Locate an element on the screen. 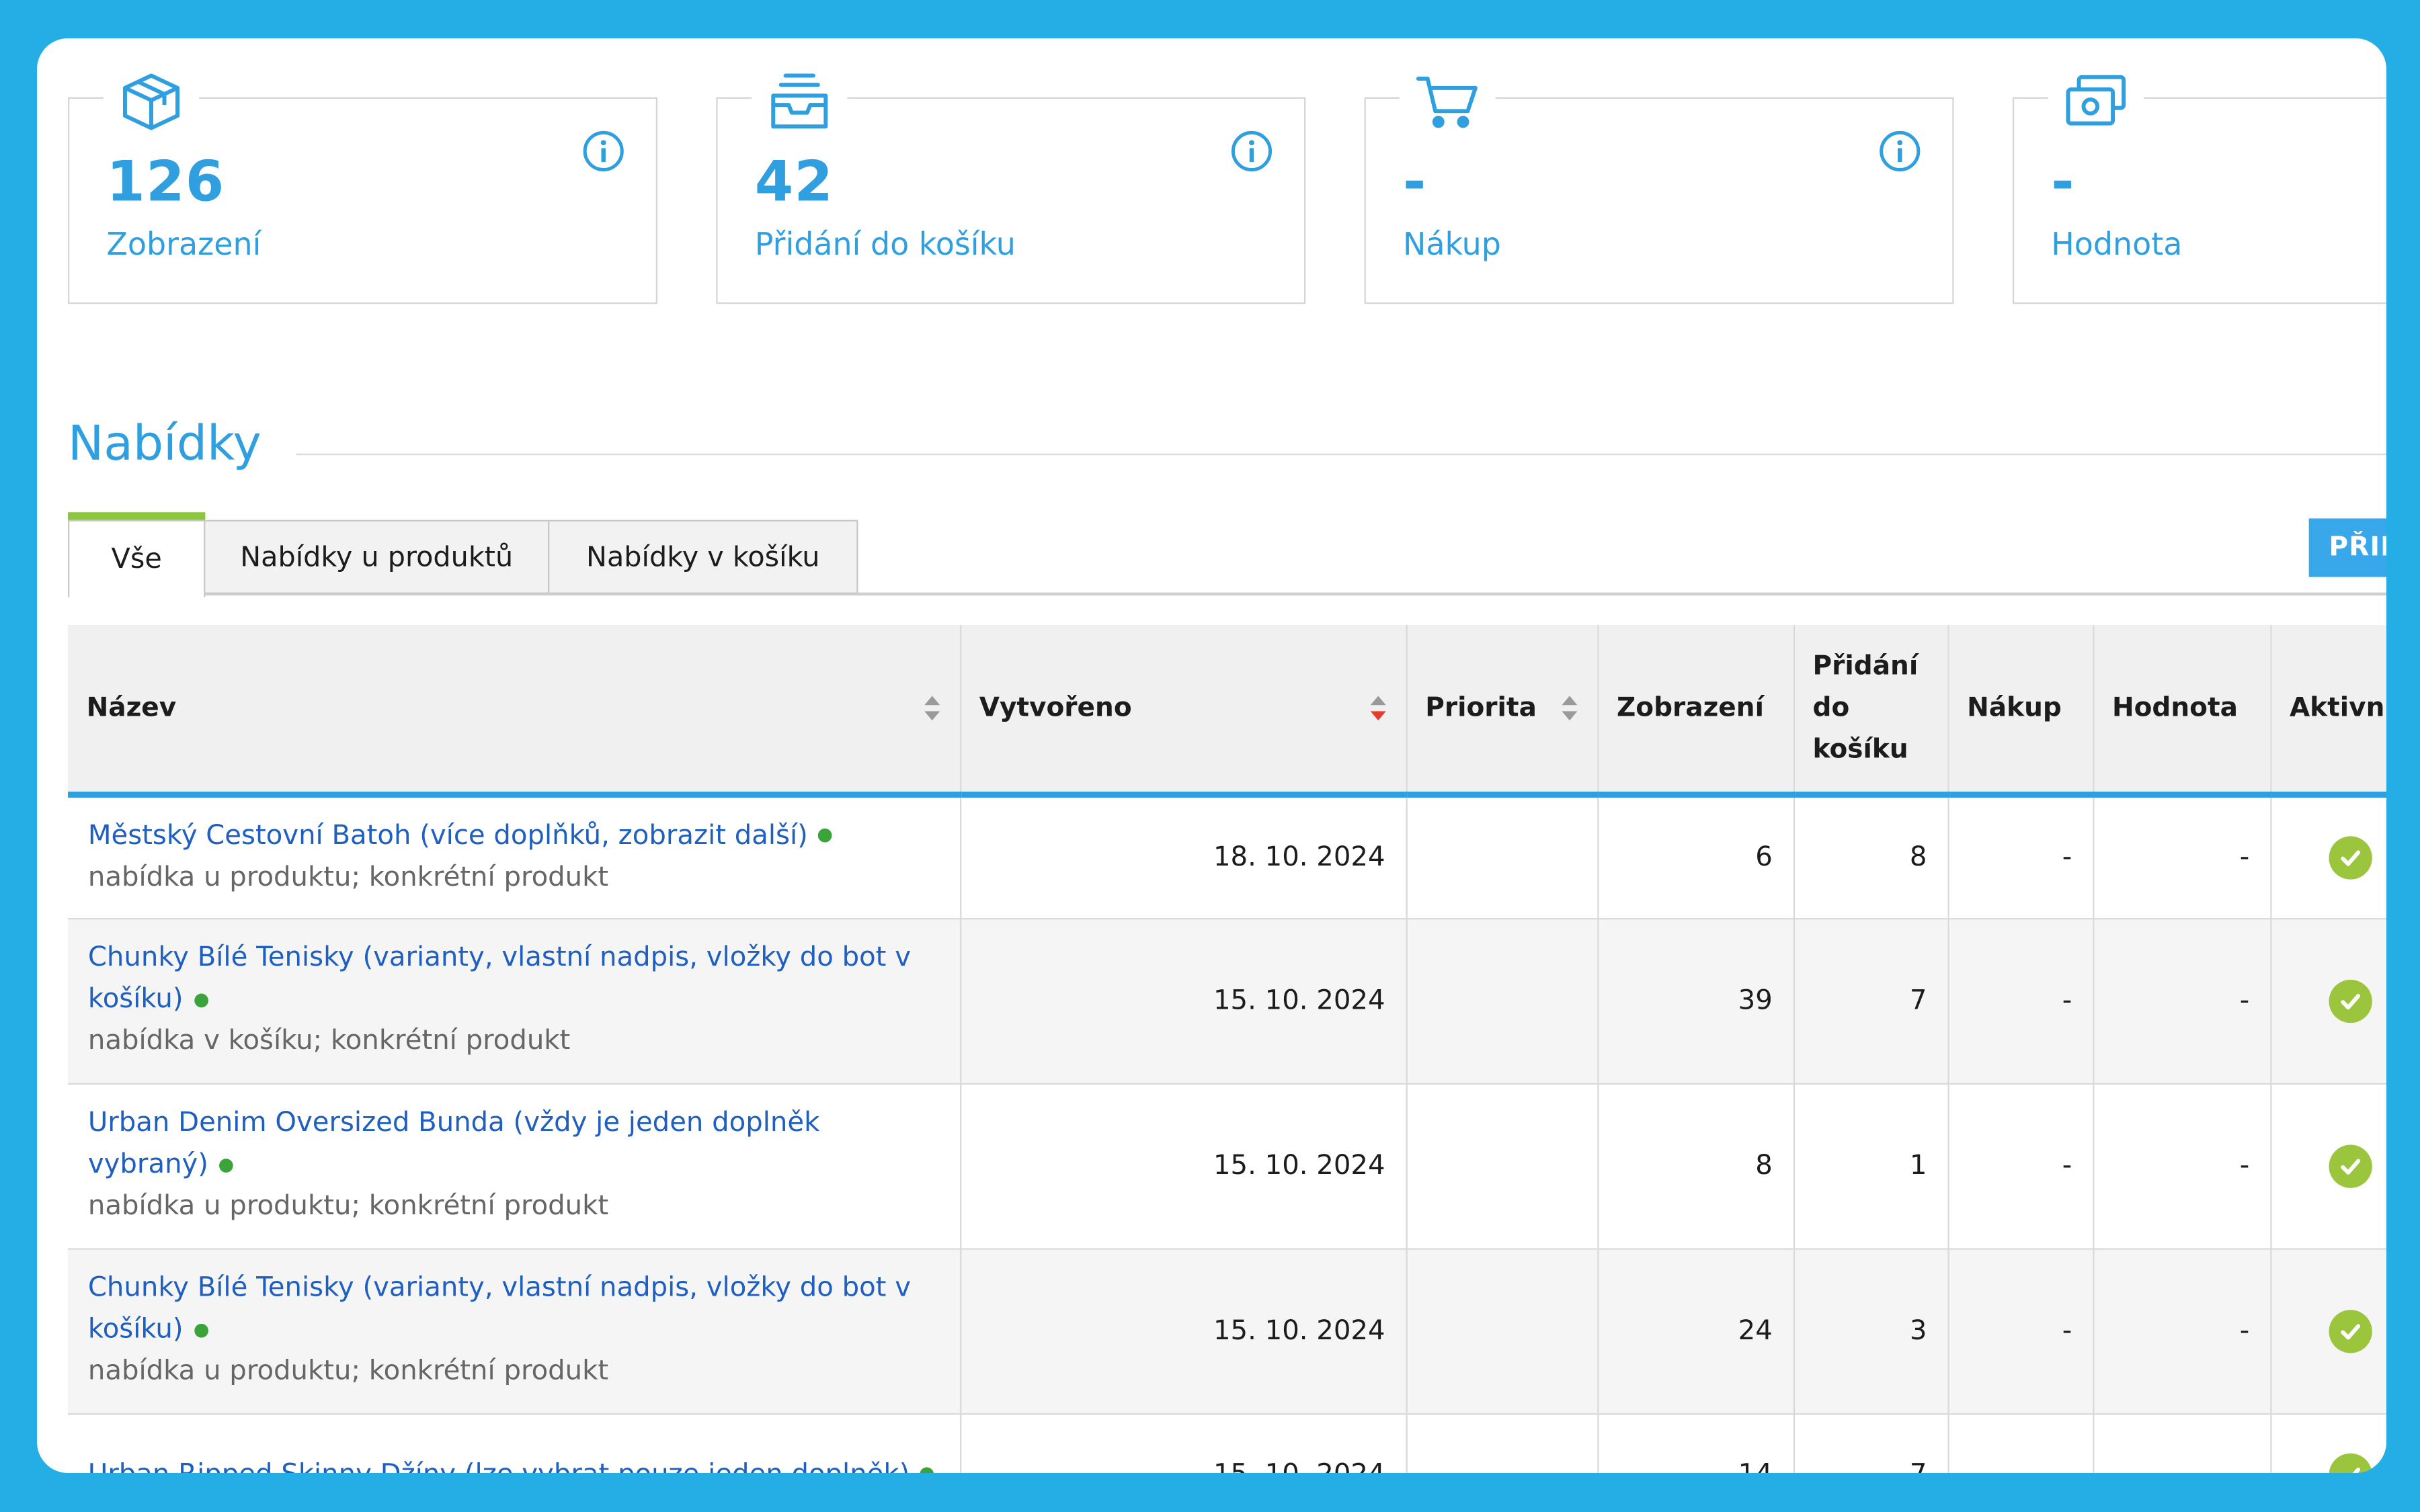  cell-views: 6 is located at coordinates (1695, 857).